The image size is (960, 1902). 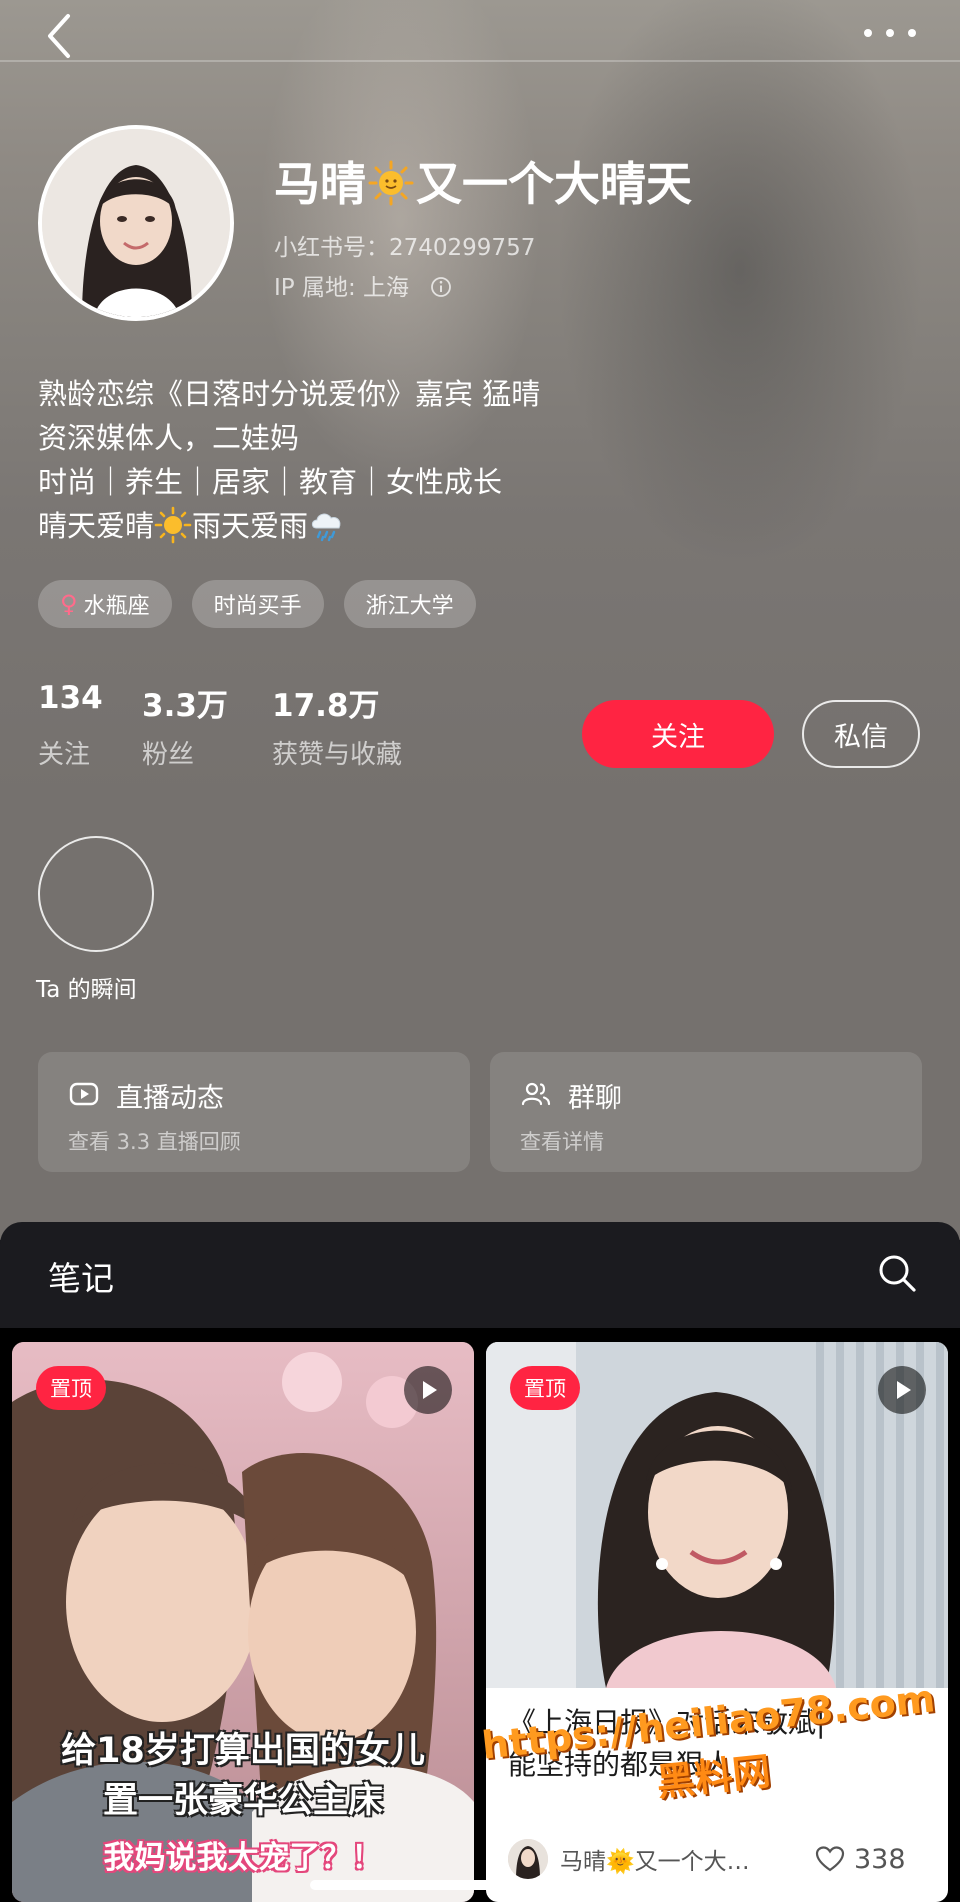 I want to click on note-author-row: 马晴🌞又一个大… 338, so click(x=718, y=1859).